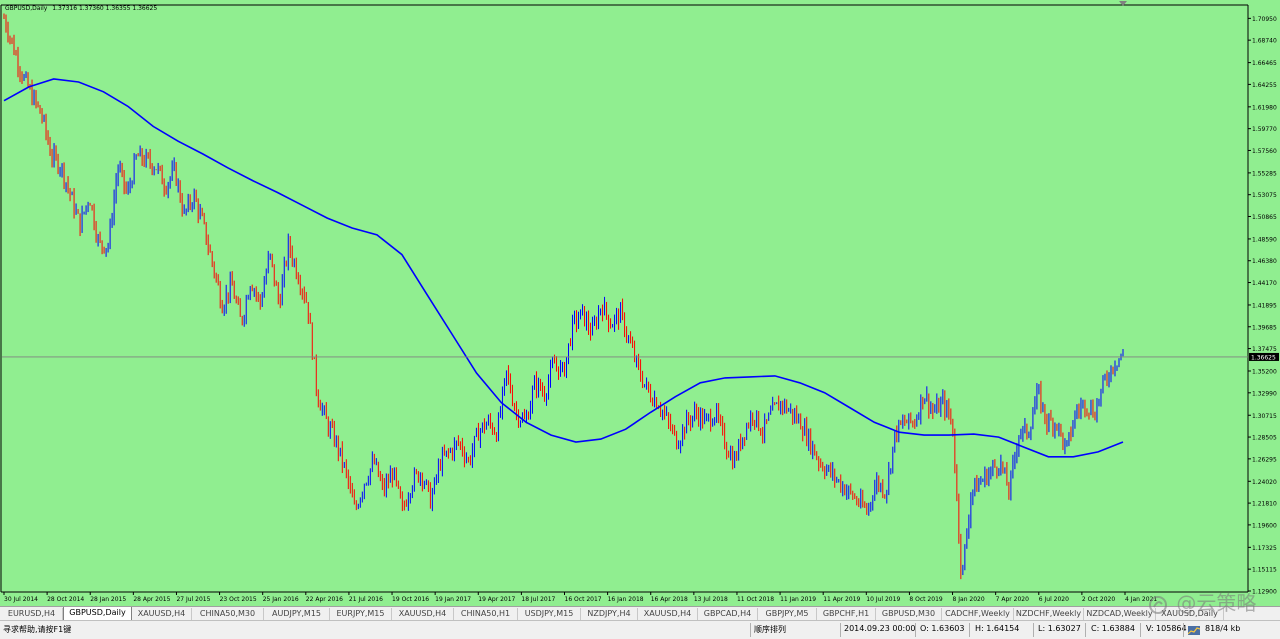 The width and height of the screenshot is (1280, 639). Describe the element at coordinates (1059, 628) in the screenshot. I see `status-low: L: 1.63027` at that location.